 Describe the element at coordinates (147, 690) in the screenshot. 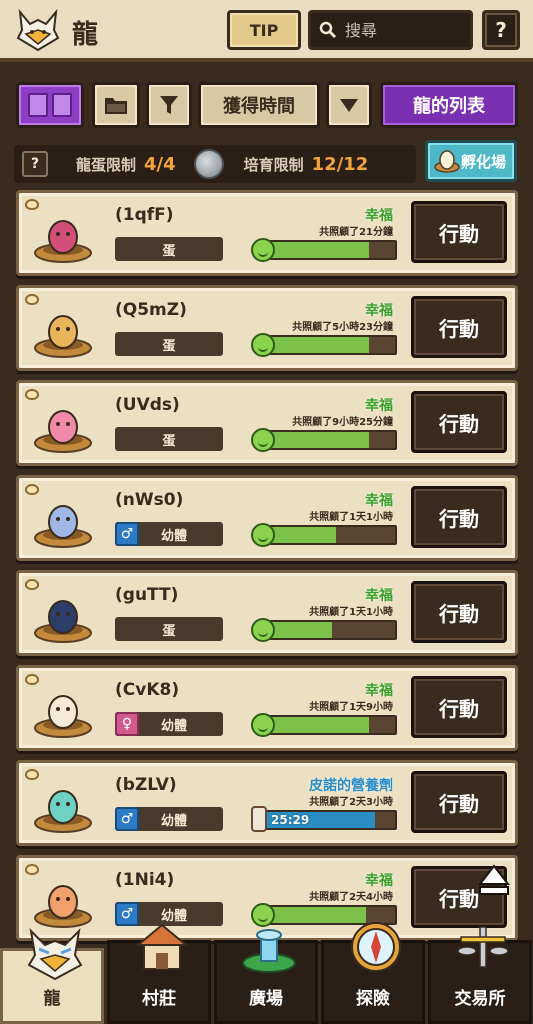

I see `dragon-name: (CvK8)` at that location.